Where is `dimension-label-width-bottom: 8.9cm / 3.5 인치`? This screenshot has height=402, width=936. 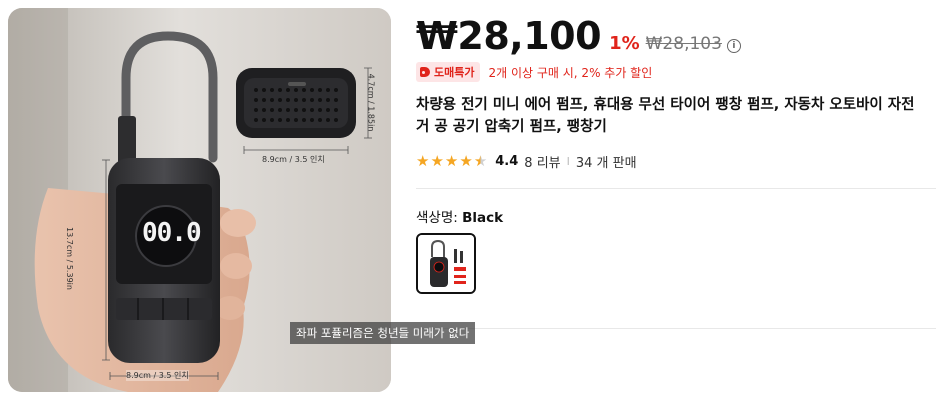
dimension-label-width-bottom: 8.9cm / 3.5 인치 is located at coordinates (157, 375).